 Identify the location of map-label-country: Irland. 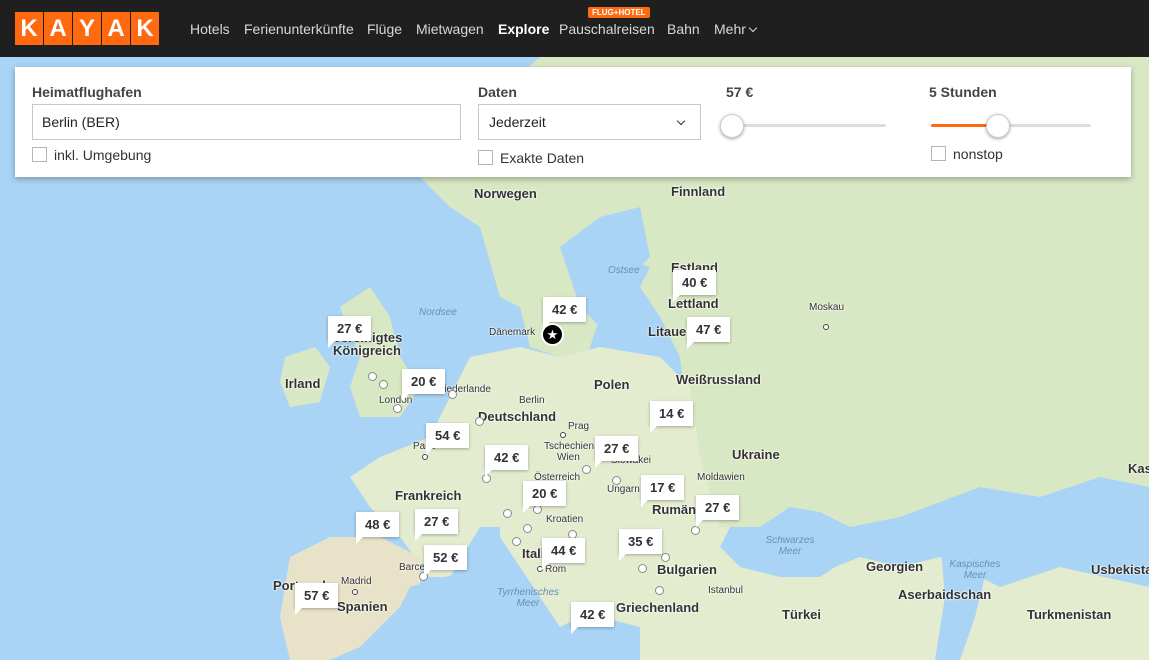
(303, 383).